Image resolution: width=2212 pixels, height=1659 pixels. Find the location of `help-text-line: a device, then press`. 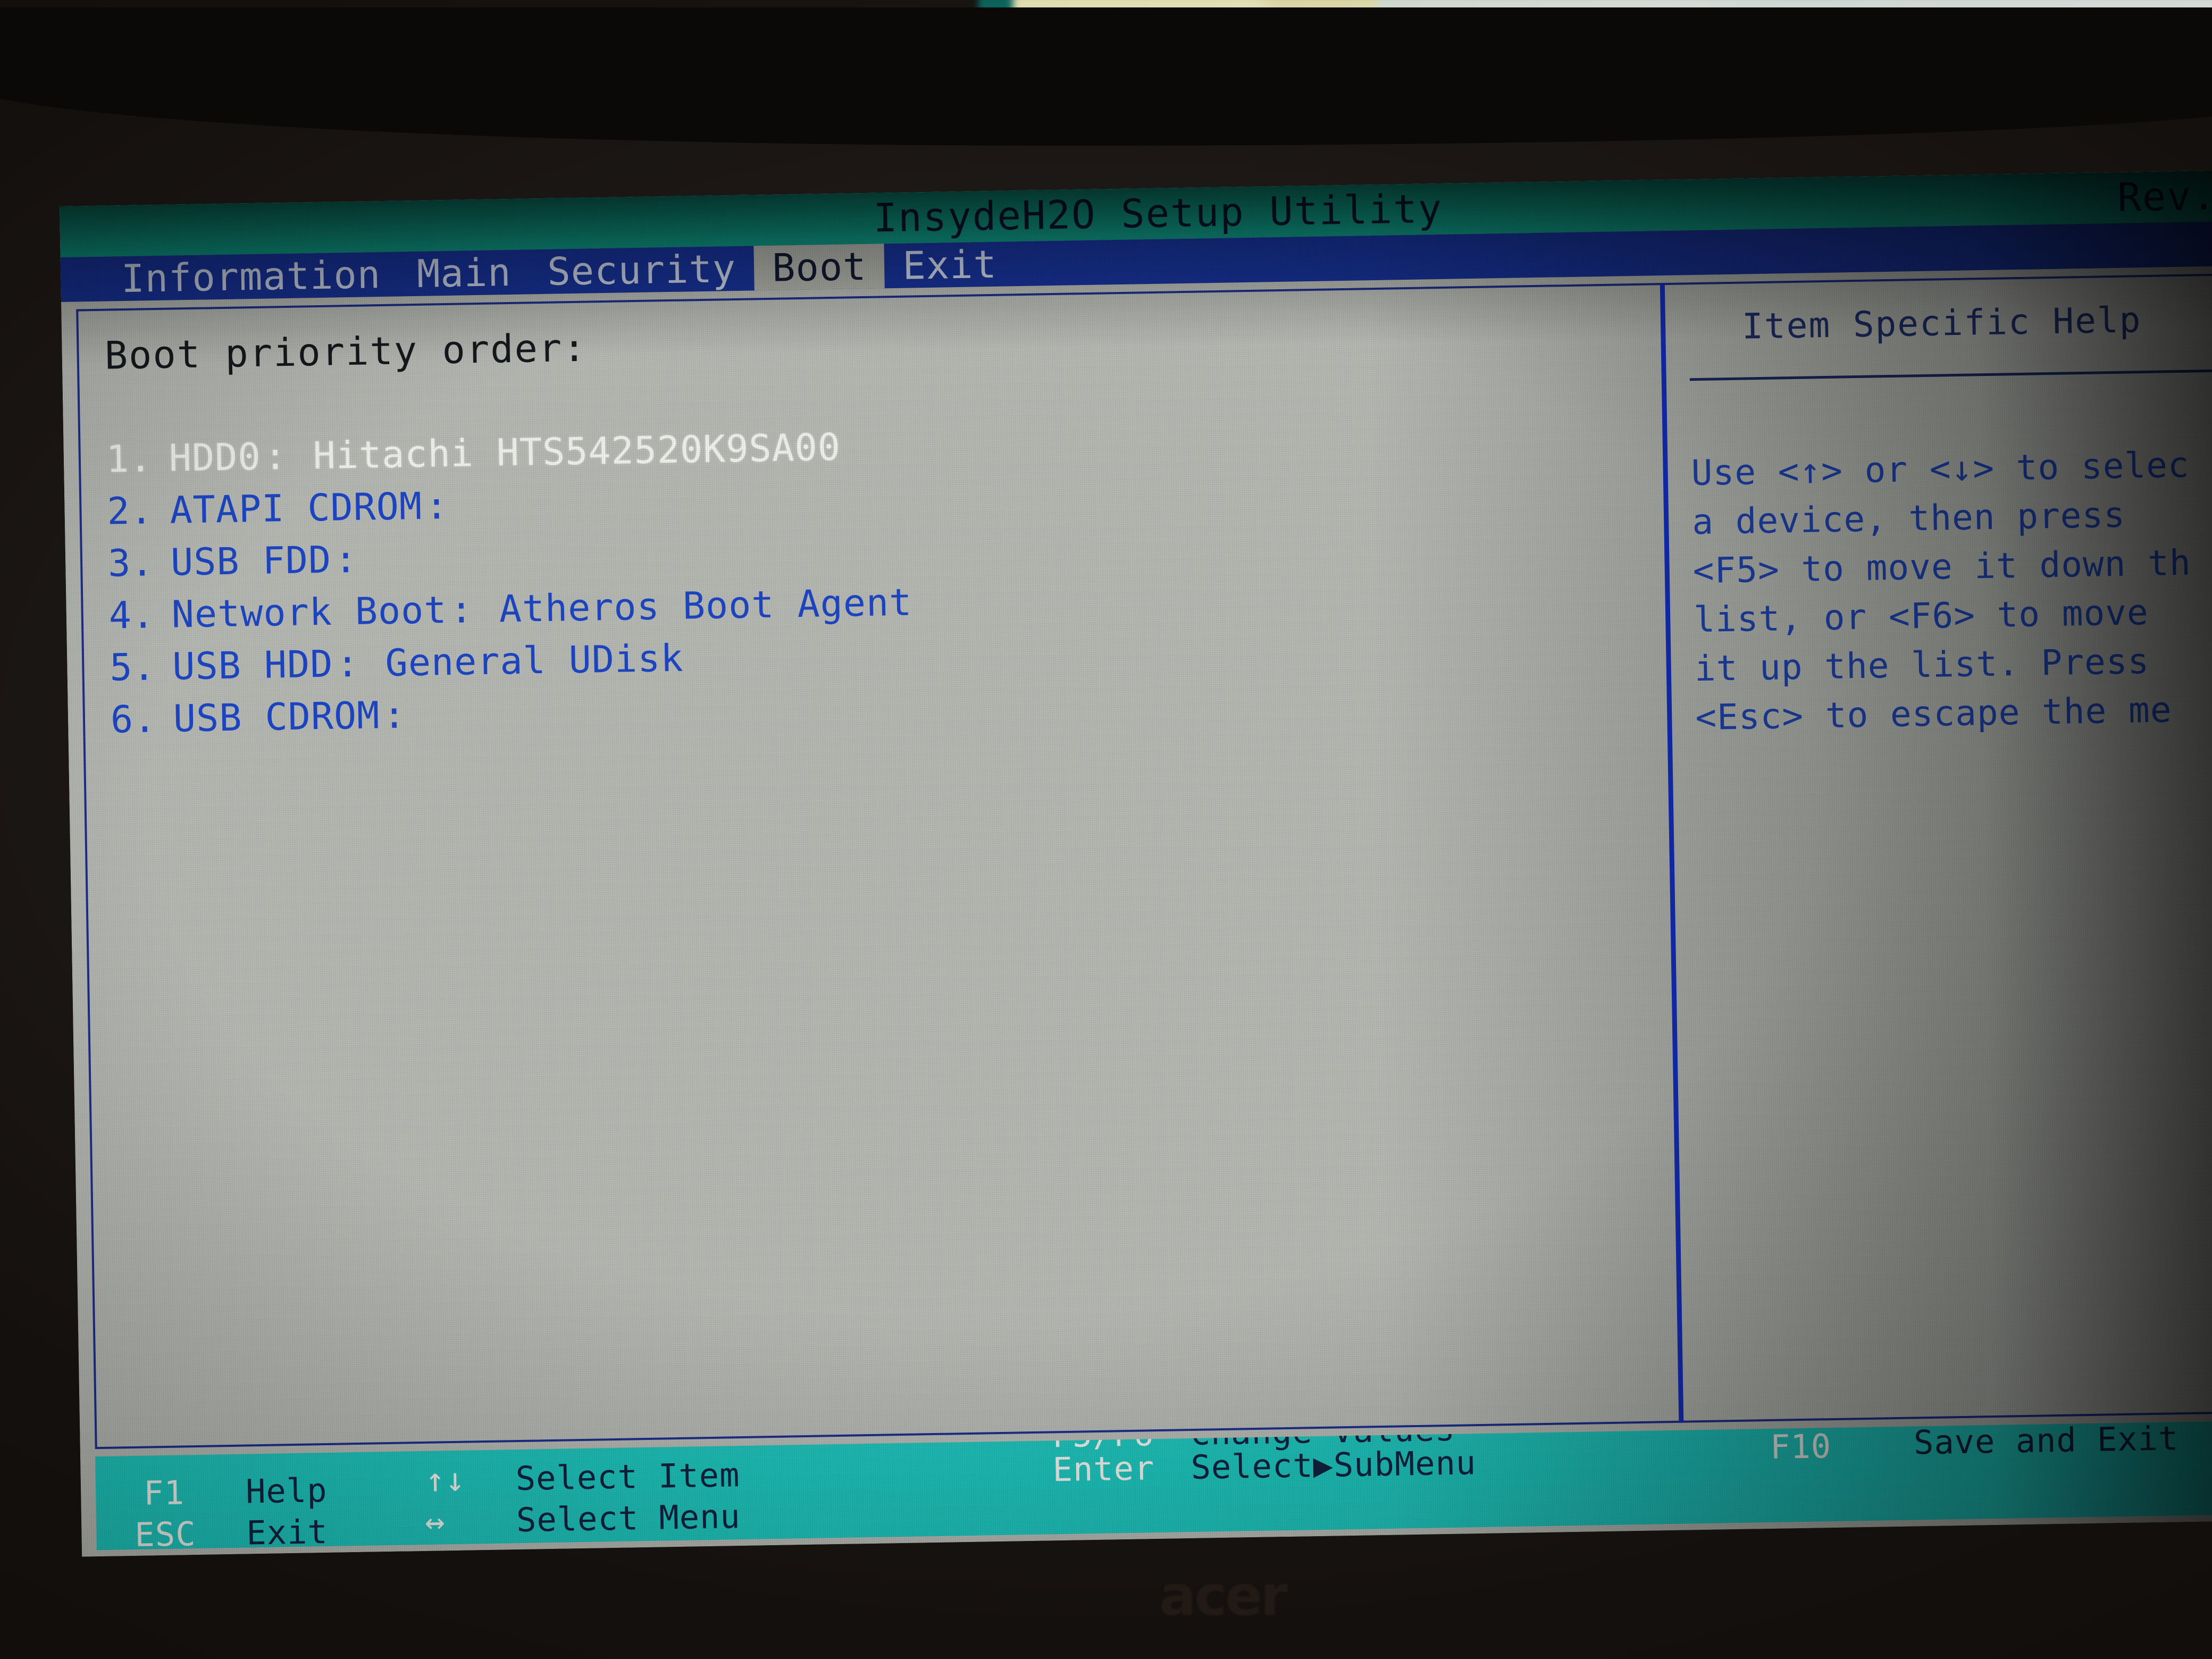

help-text-line: a device, then press is located at coordinates (1908, 518).